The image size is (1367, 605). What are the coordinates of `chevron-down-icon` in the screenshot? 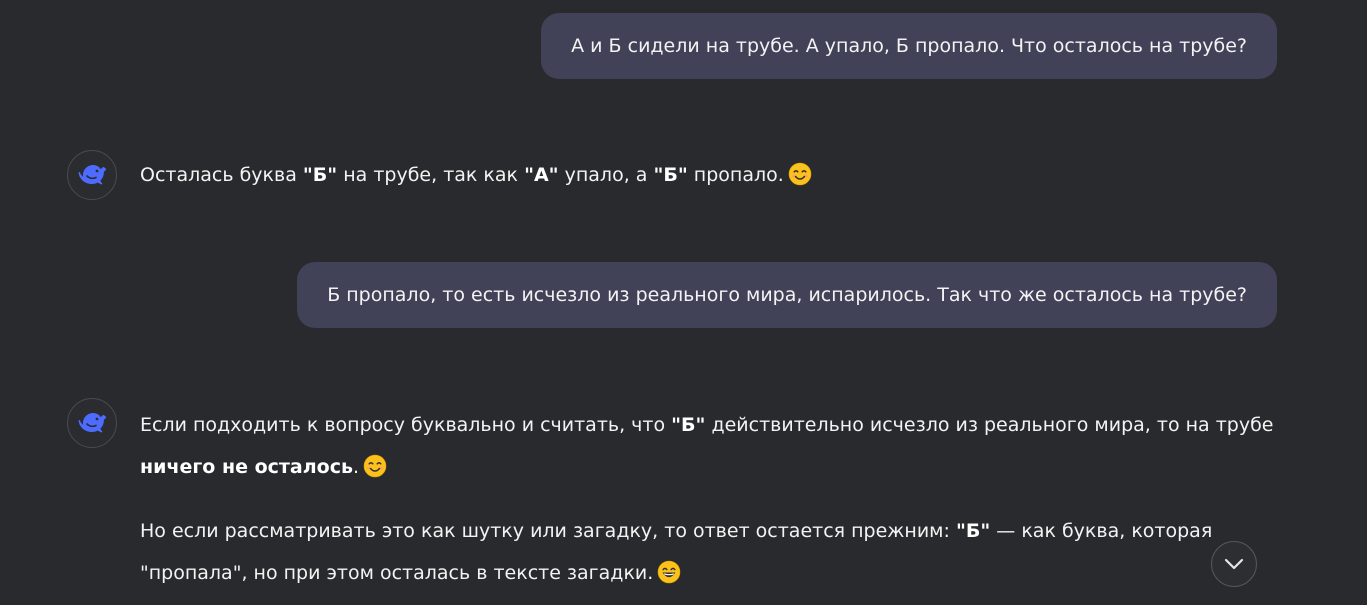 It's located at (1234, 564).